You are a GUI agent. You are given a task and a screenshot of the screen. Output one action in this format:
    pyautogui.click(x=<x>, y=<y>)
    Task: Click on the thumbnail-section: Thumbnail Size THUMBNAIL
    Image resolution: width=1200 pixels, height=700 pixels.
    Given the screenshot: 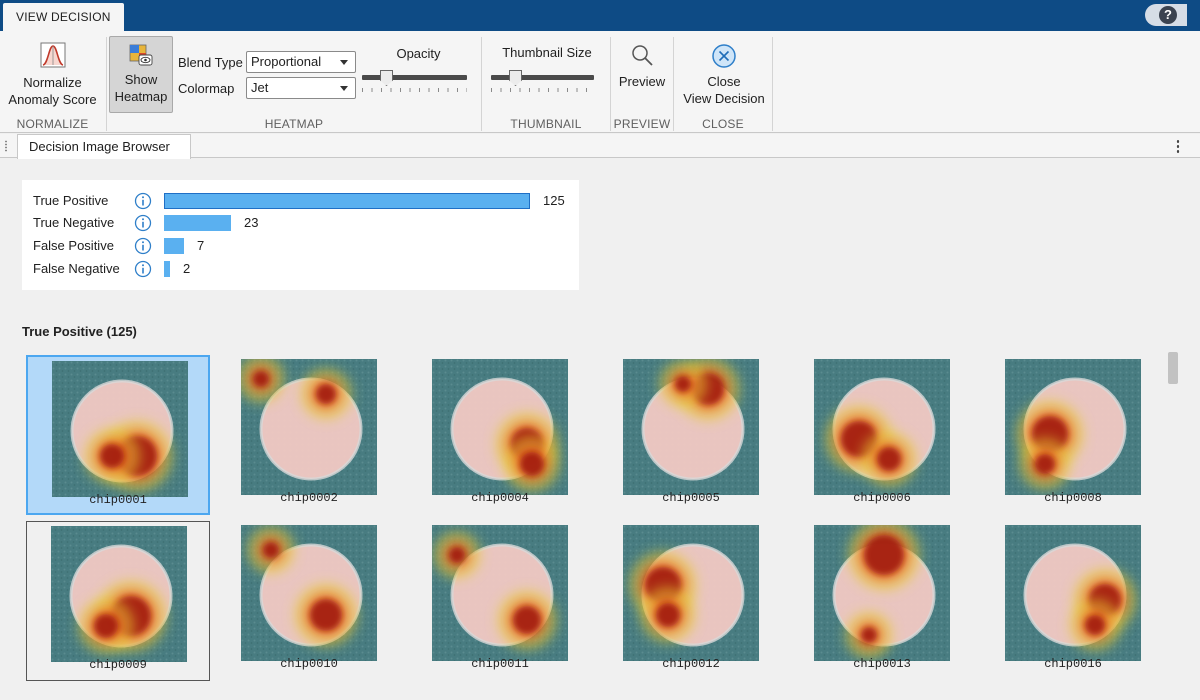 What is the action you would take?
    pyautogui.click(x=546, y=82)
    